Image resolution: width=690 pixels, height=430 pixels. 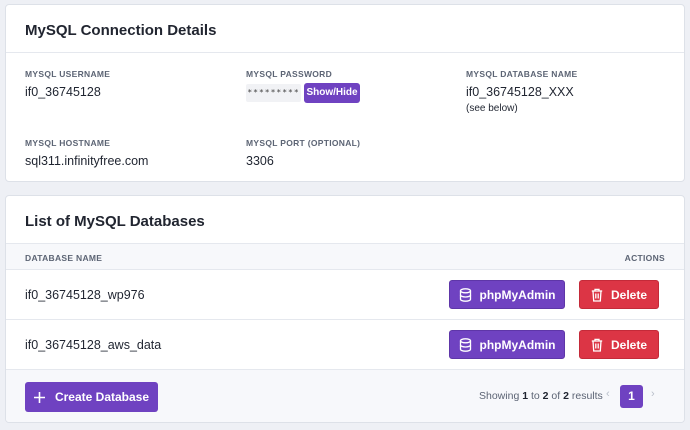 What do you see at coordinates (541, 396) in the screenshot?
I see `pagination-summary: Showing 1 to 2 of 2 results` at bounding box center [541, 396].